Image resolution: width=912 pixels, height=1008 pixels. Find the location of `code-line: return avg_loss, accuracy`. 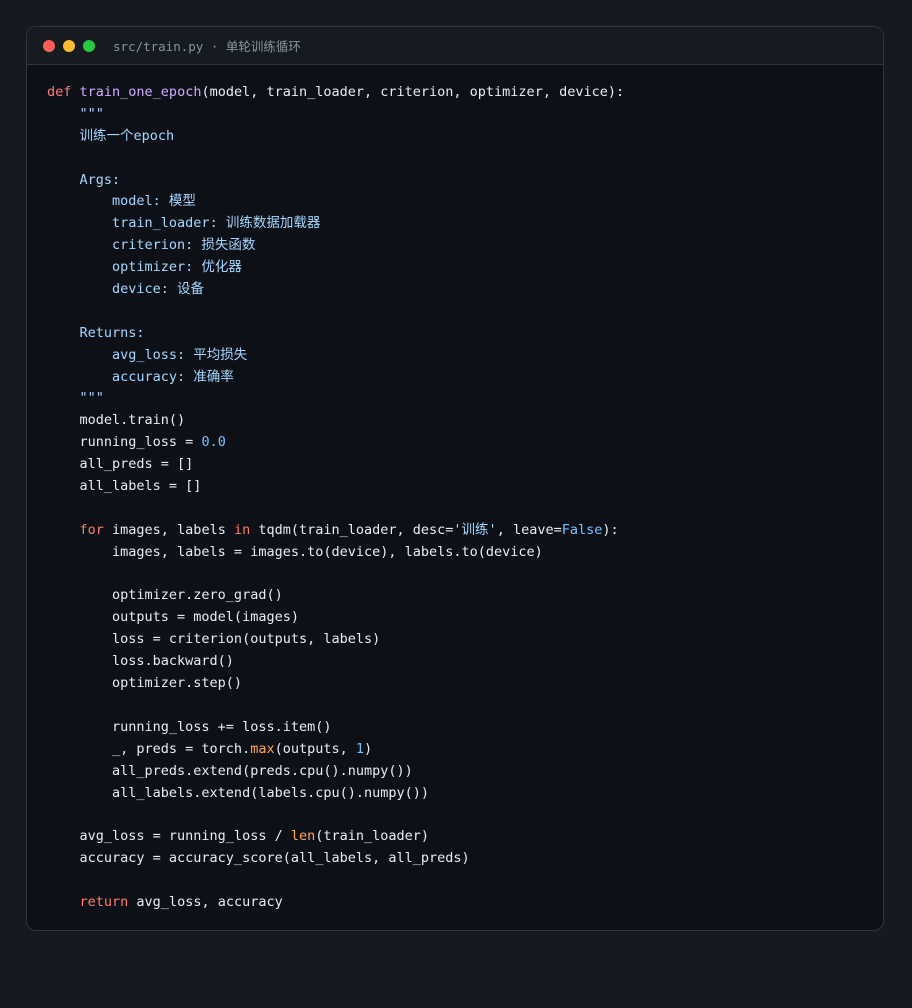

code-line: return avg_loss, accuracy is located at coordinates (335, 903).